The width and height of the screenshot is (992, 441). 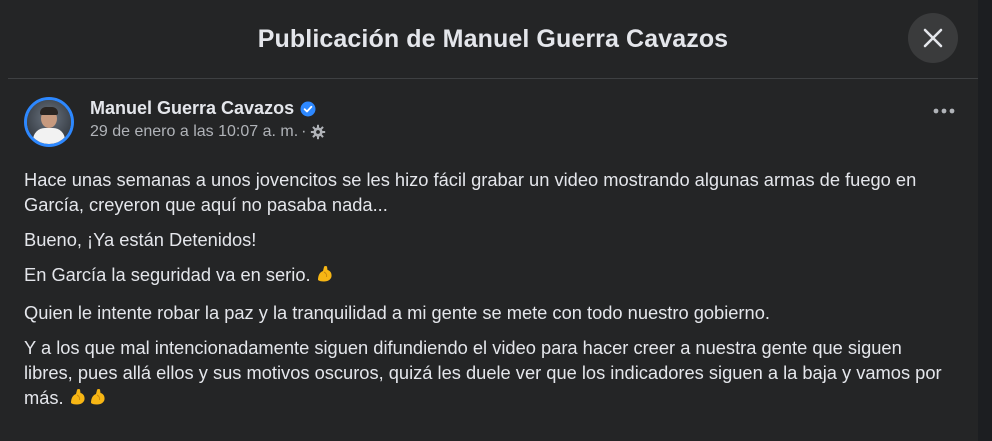 I want to click on author-row: Manuel Guerra Cavazos, so click(x=208, y=108).